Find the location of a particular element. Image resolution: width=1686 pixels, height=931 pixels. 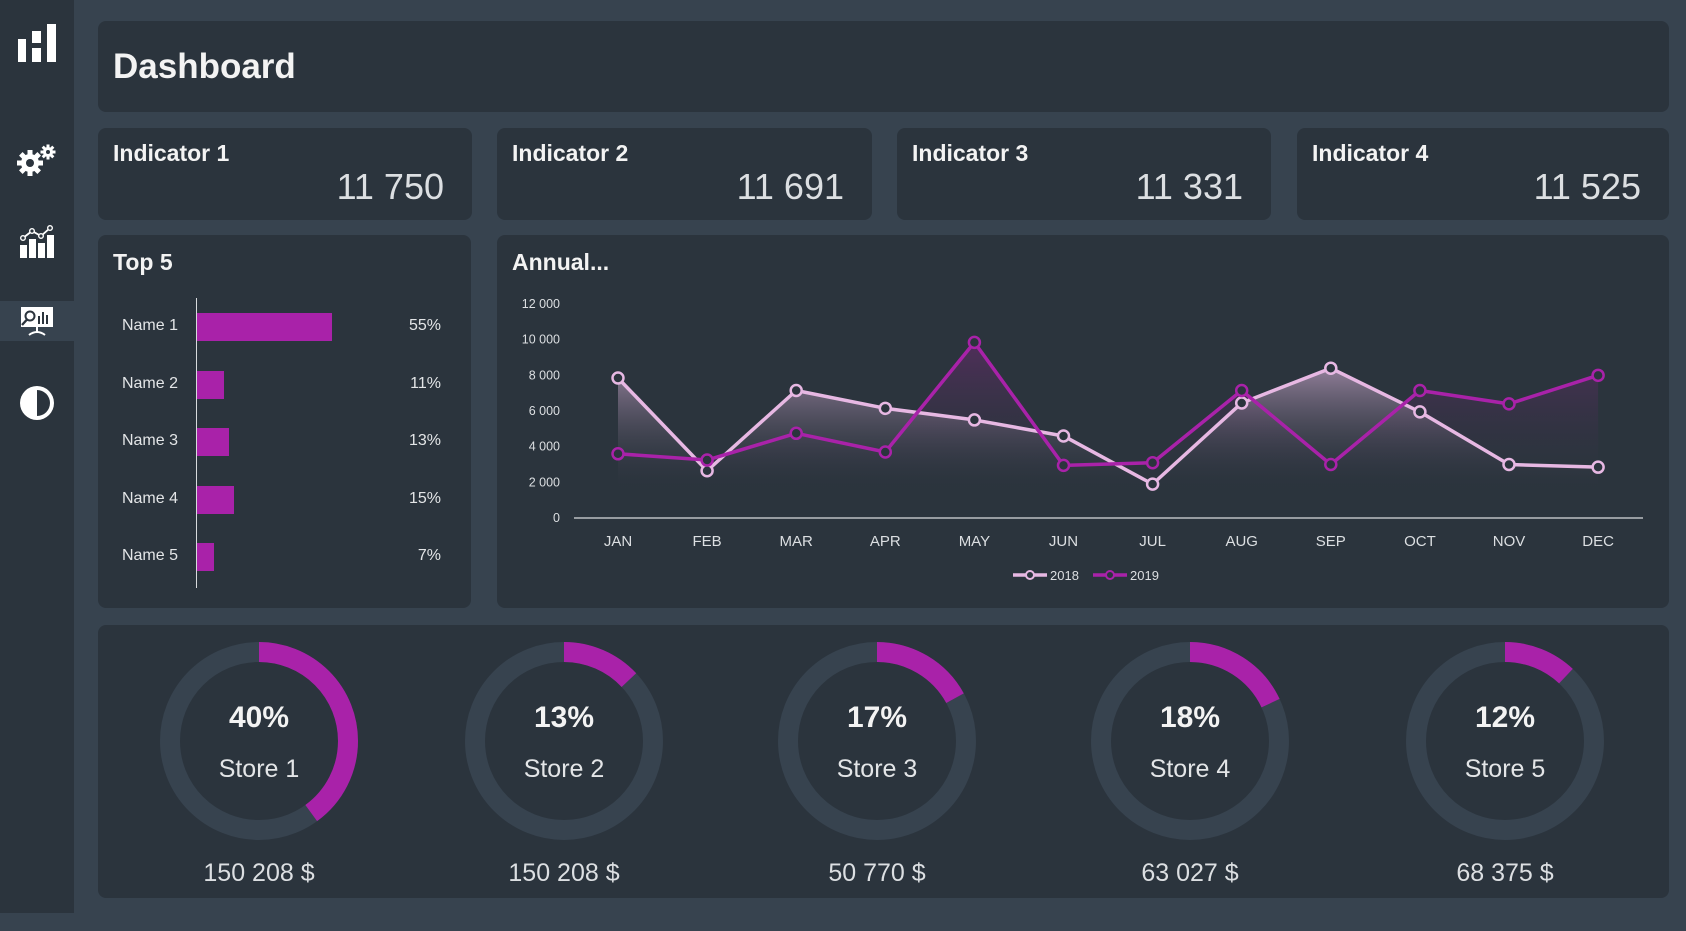

store-name: Store 3 is located at coordinates (877, 769).